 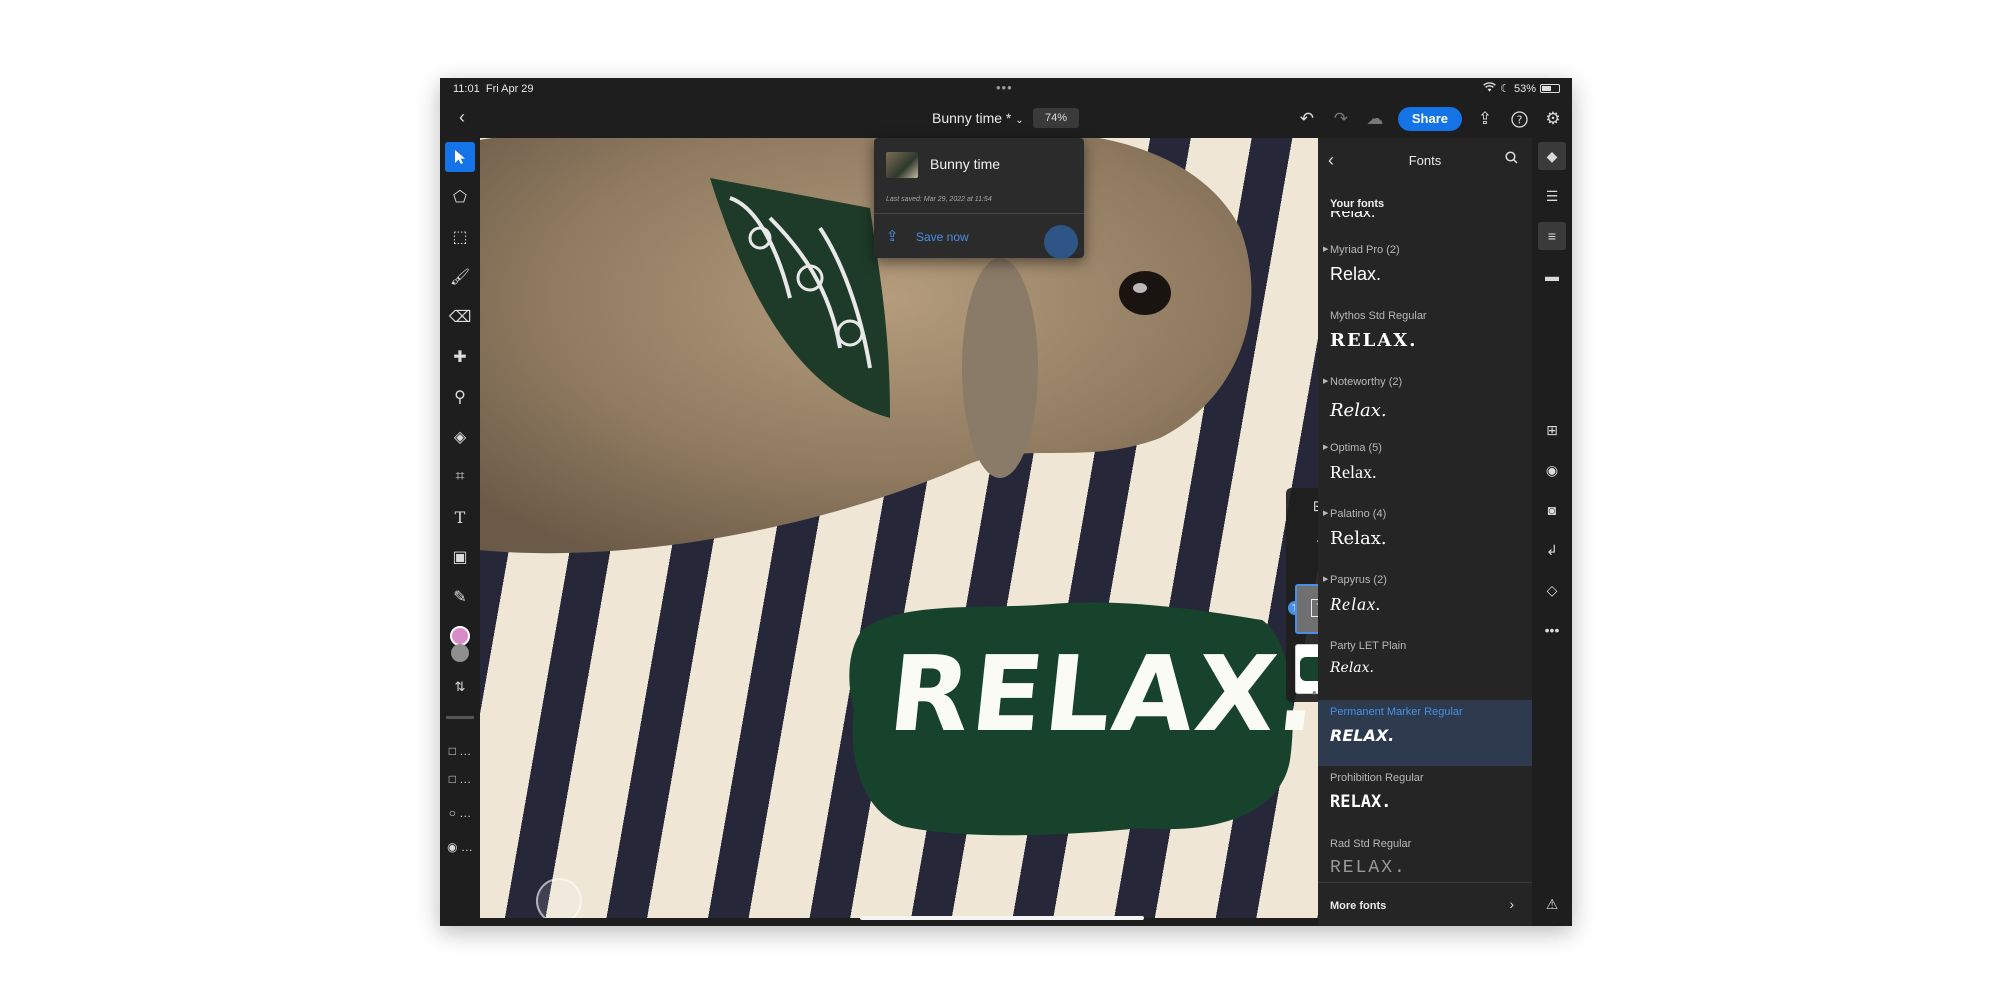 What do you see at coordinates (1358, 580) in the screenshot?
I see `font-name: Papyrus (2)` at bounding box center [1358, 580].